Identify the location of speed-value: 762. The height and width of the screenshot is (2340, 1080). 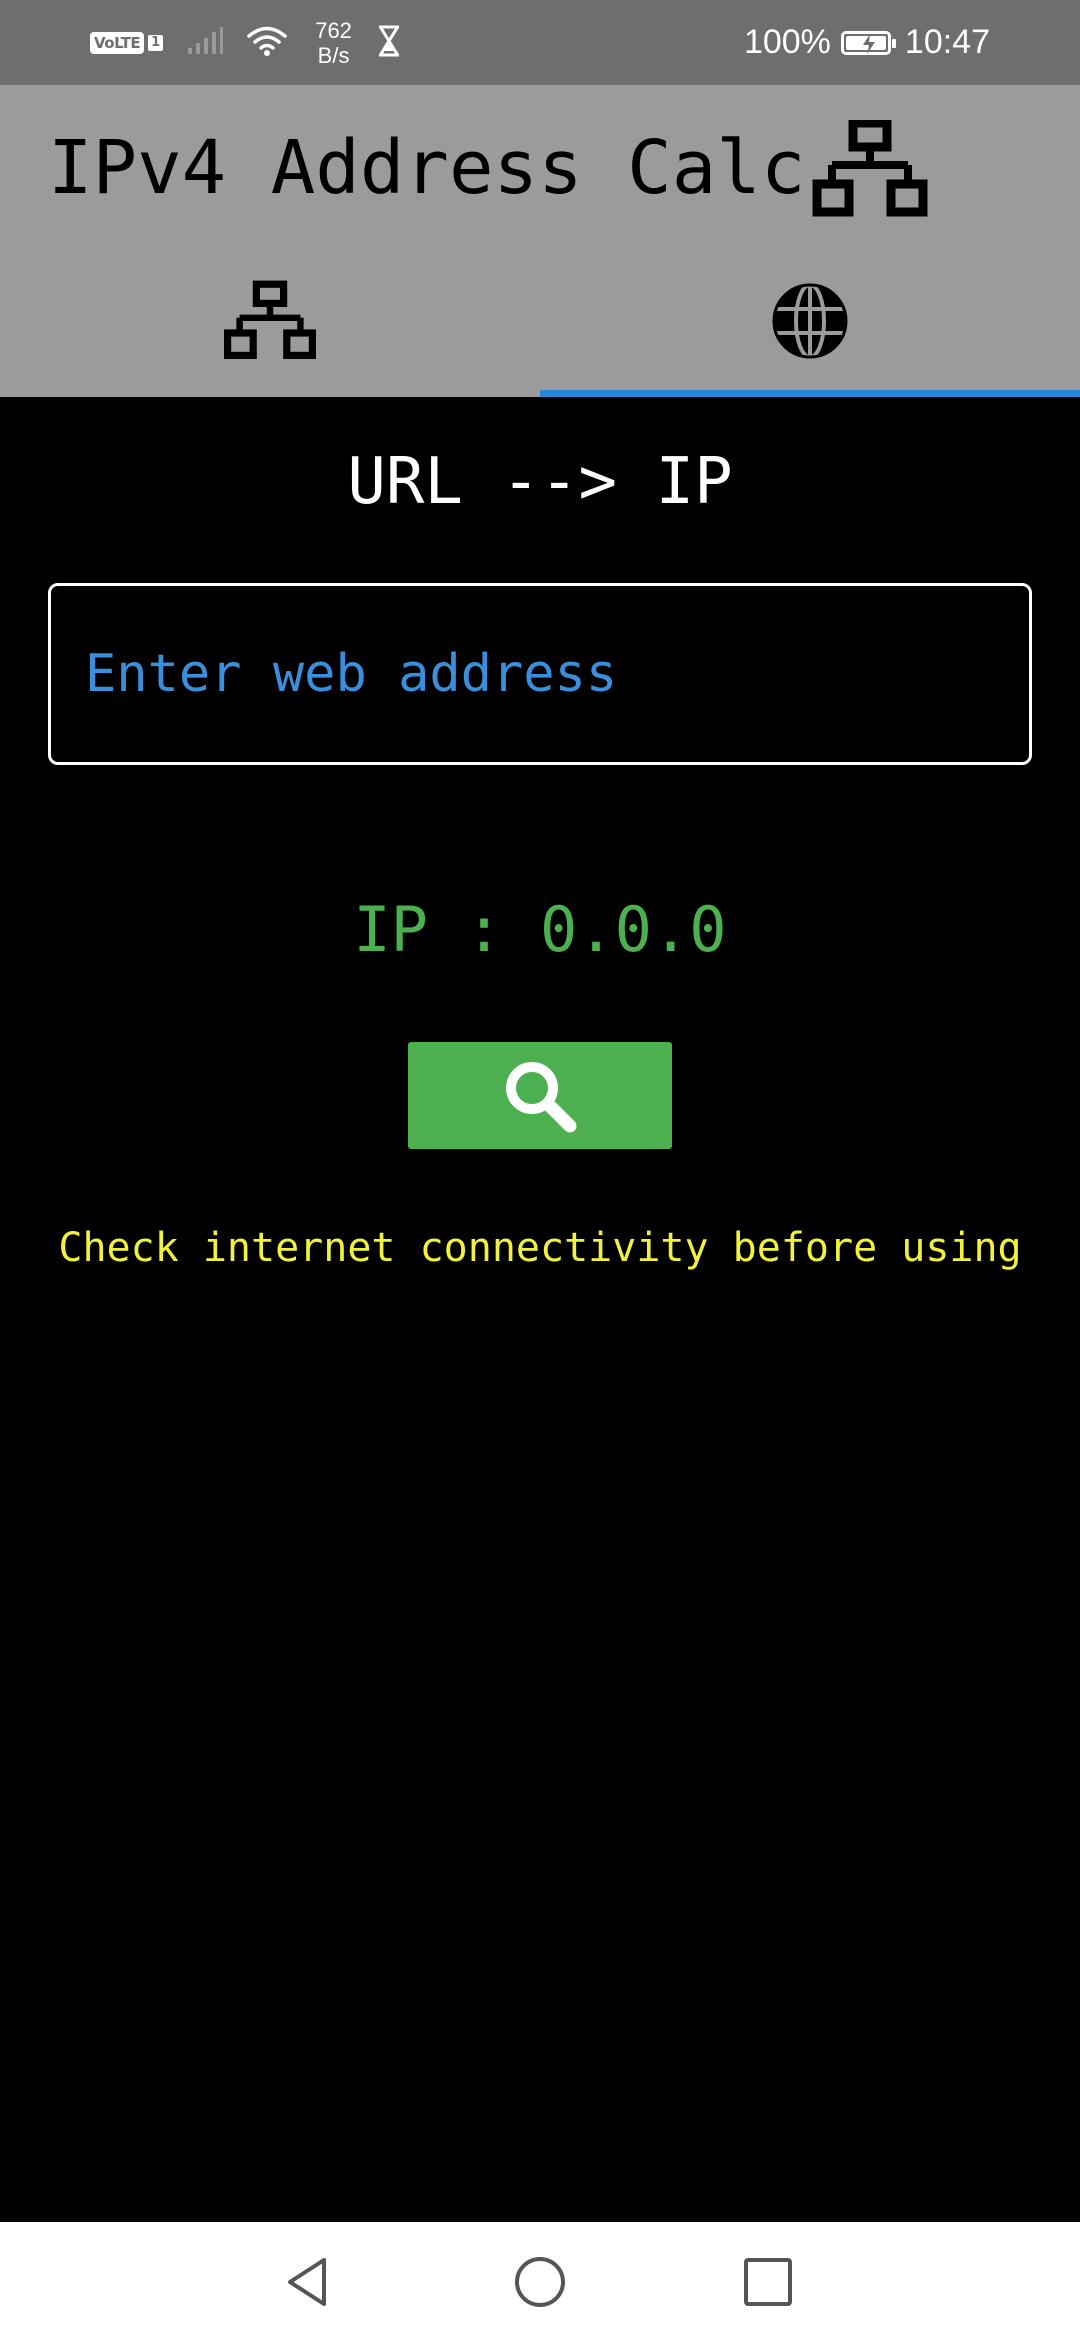
(333, 30).